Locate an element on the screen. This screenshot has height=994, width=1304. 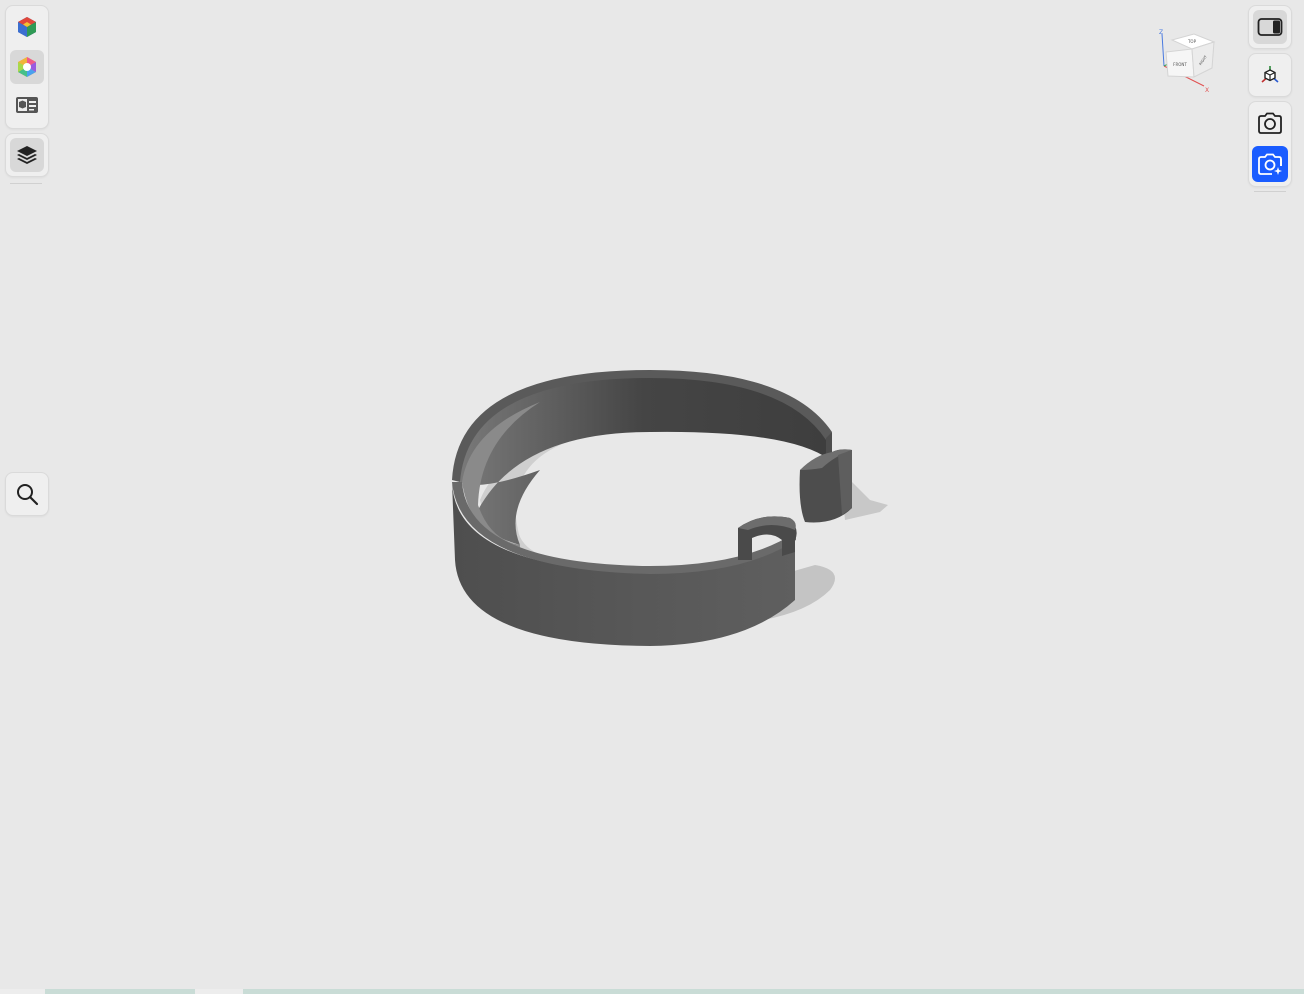
bottom-strip-segment-a is located at coordinates (22, 991).